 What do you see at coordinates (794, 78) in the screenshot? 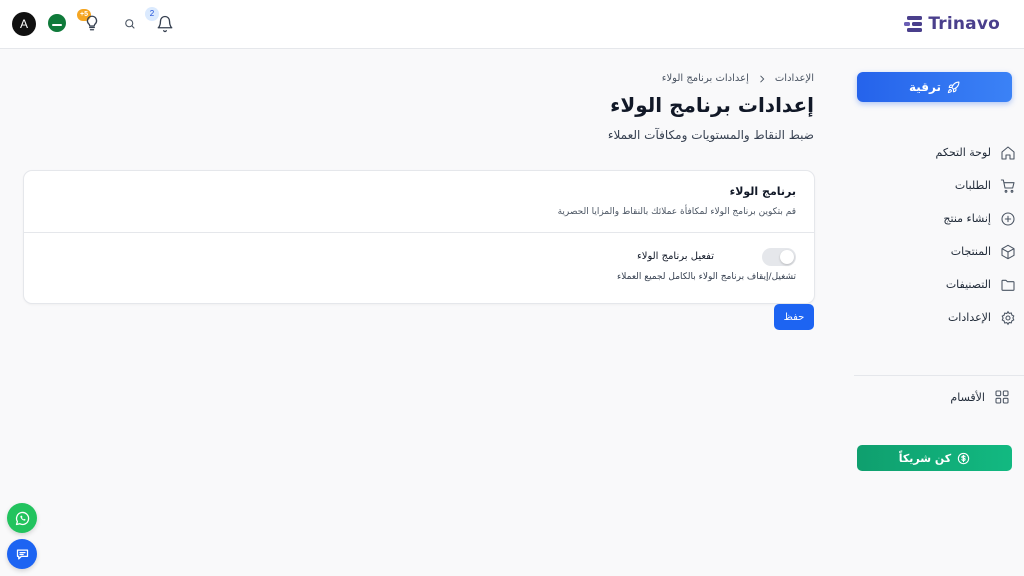
I see `breadcrumb-link: الإعدادات` at bounding box center [794, 78].